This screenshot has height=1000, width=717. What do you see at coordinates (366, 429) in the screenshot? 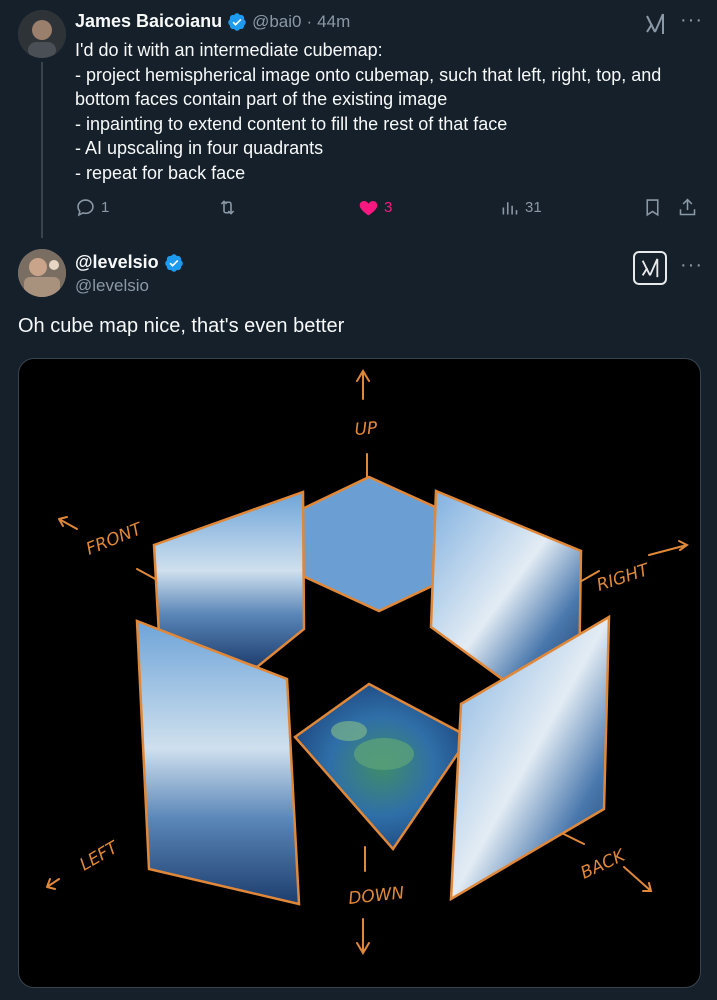
I see `label-up: UP` at bounding box center [366, 429].